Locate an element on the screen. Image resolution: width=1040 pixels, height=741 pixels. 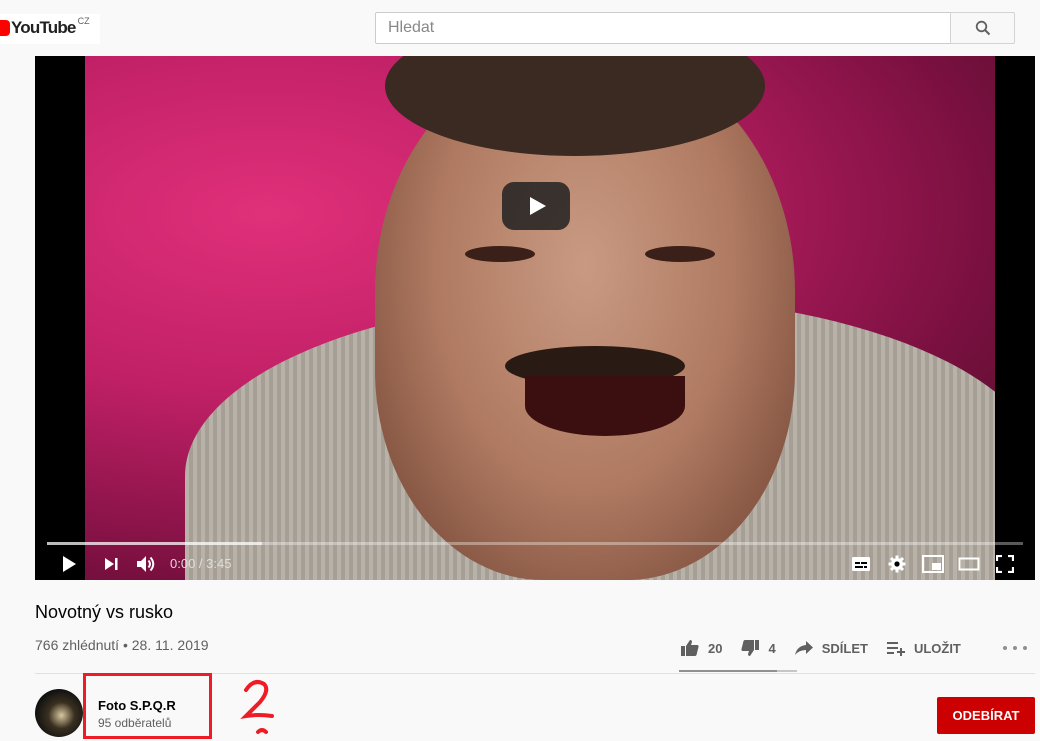
video-frame-mouth is located at coordinates (605, 406).